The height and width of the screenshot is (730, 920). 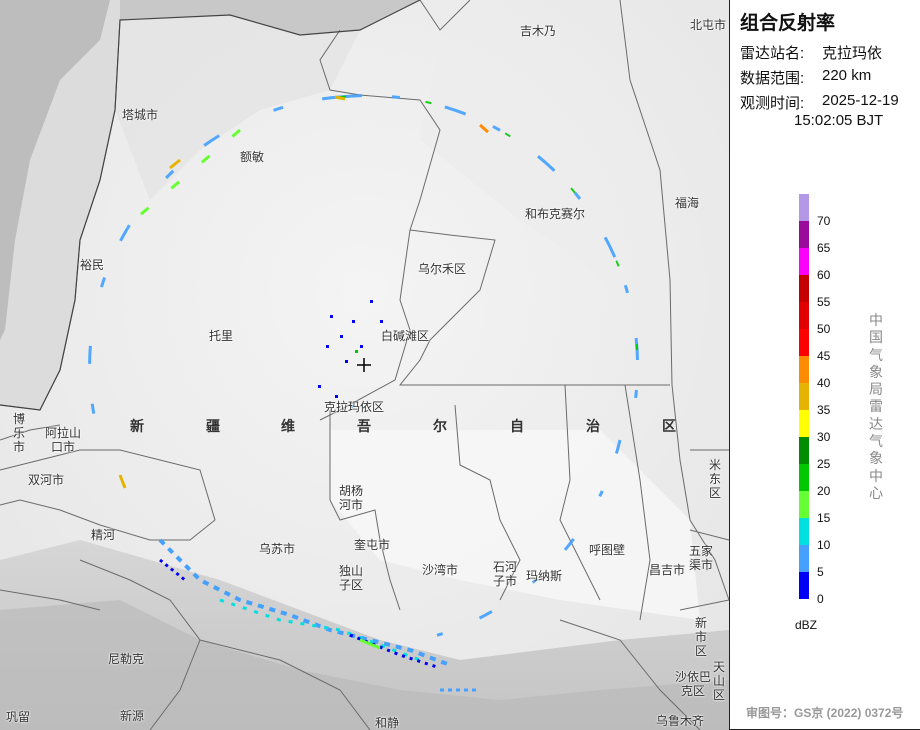 I want to click on place-label-shawan: 沙湾市, so click(x=440, y=570).